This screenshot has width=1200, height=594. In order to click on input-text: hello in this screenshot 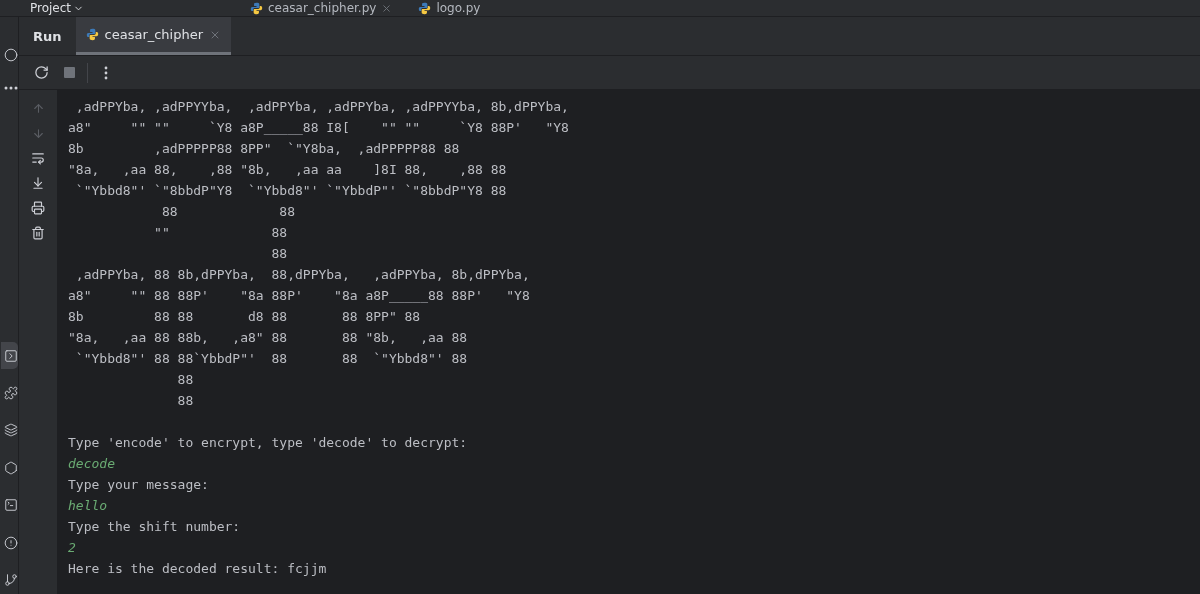, I will do `click(88, 506)`.